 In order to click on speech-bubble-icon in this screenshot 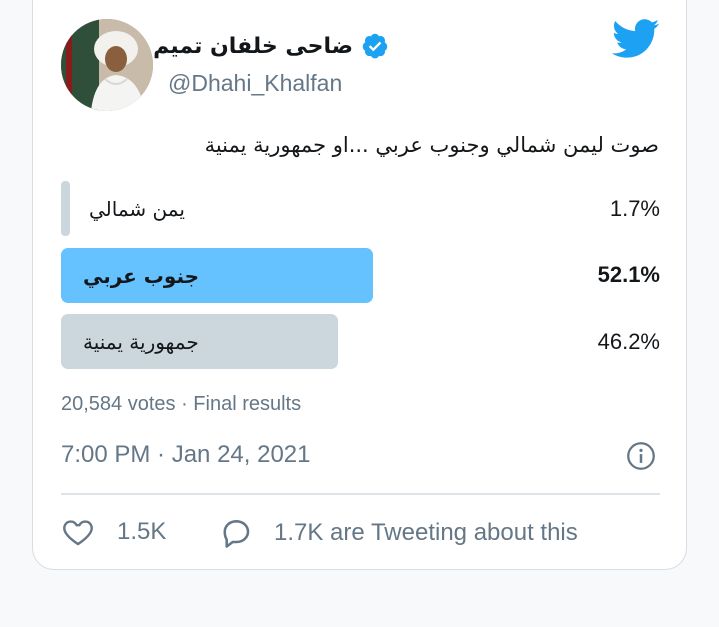, I will do `click(236, 533)`.